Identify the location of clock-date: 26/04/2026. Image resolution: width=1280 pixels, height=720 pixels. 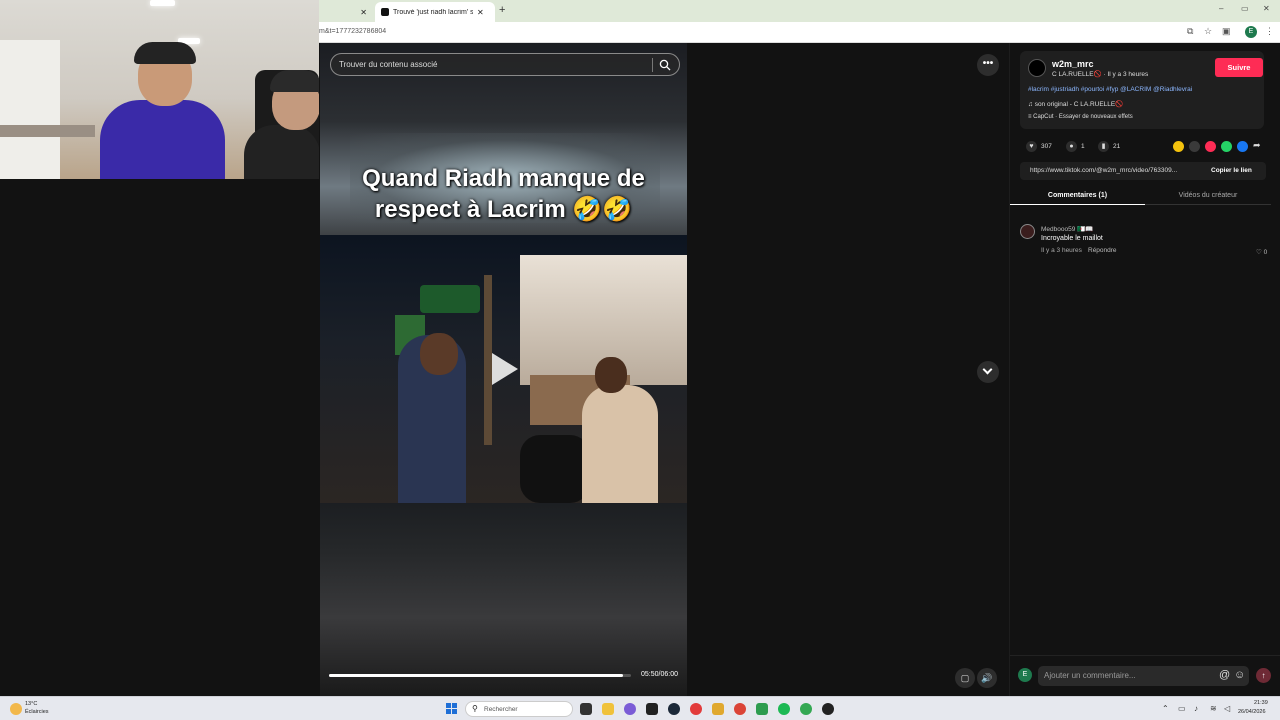
(1252, 712).